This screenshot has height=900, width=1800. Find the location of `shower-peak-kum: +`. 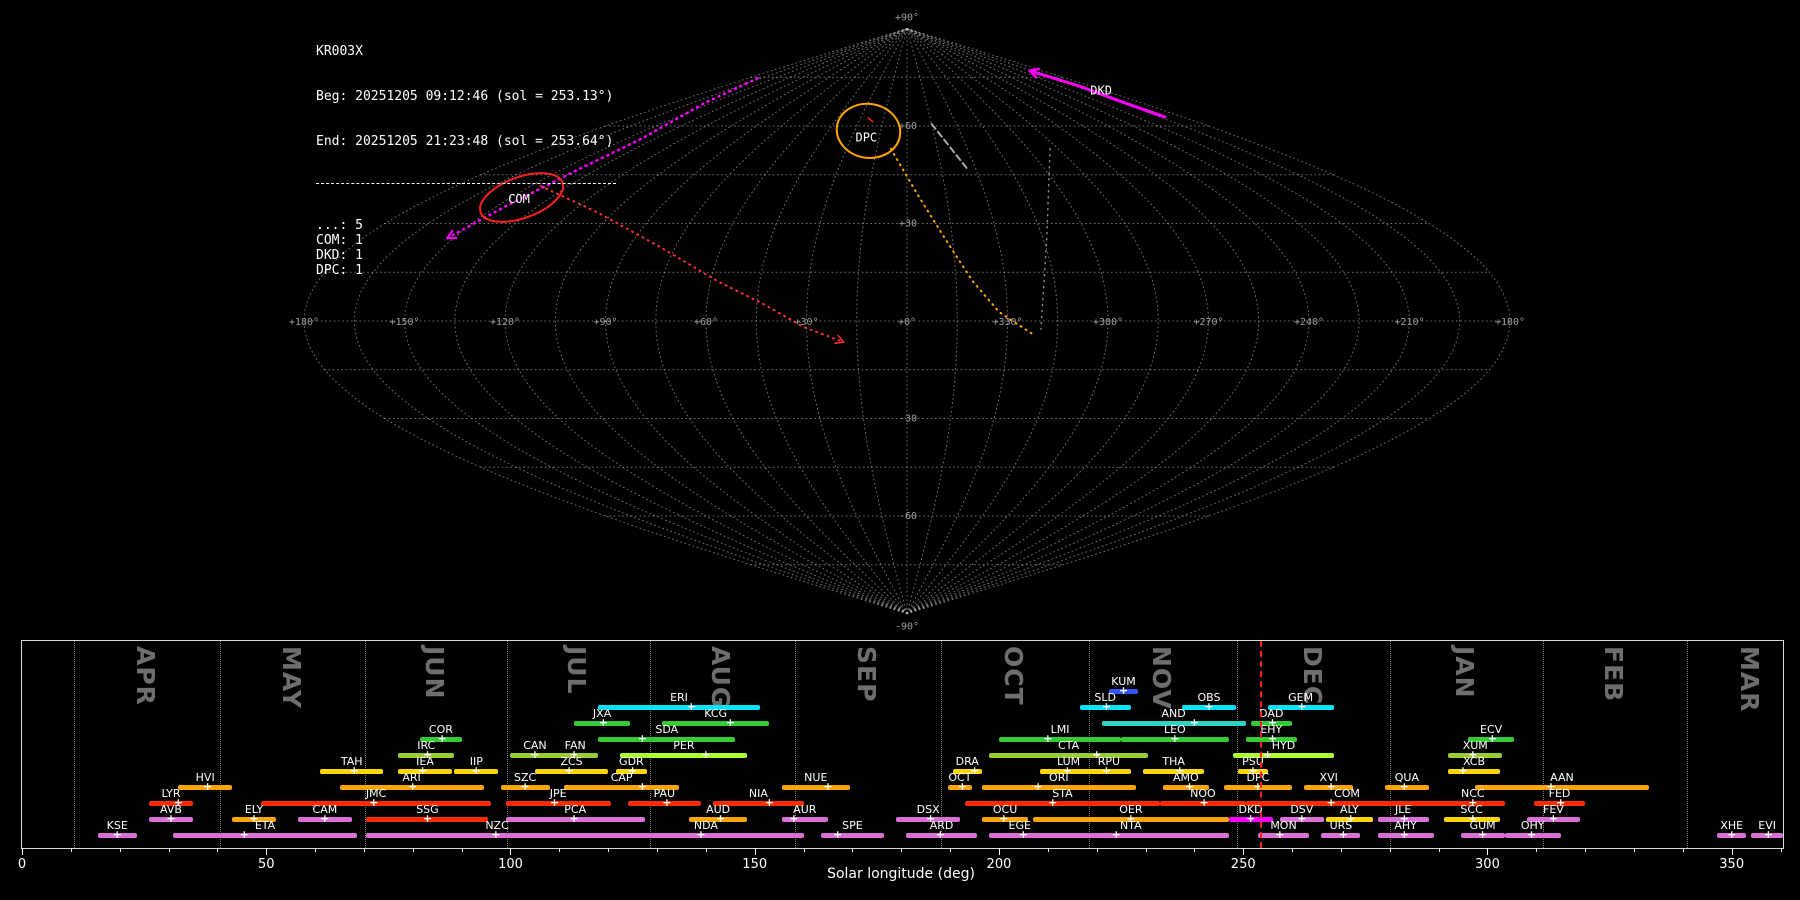

shower-peak-kum: + is located at coordinates (1123, 690).